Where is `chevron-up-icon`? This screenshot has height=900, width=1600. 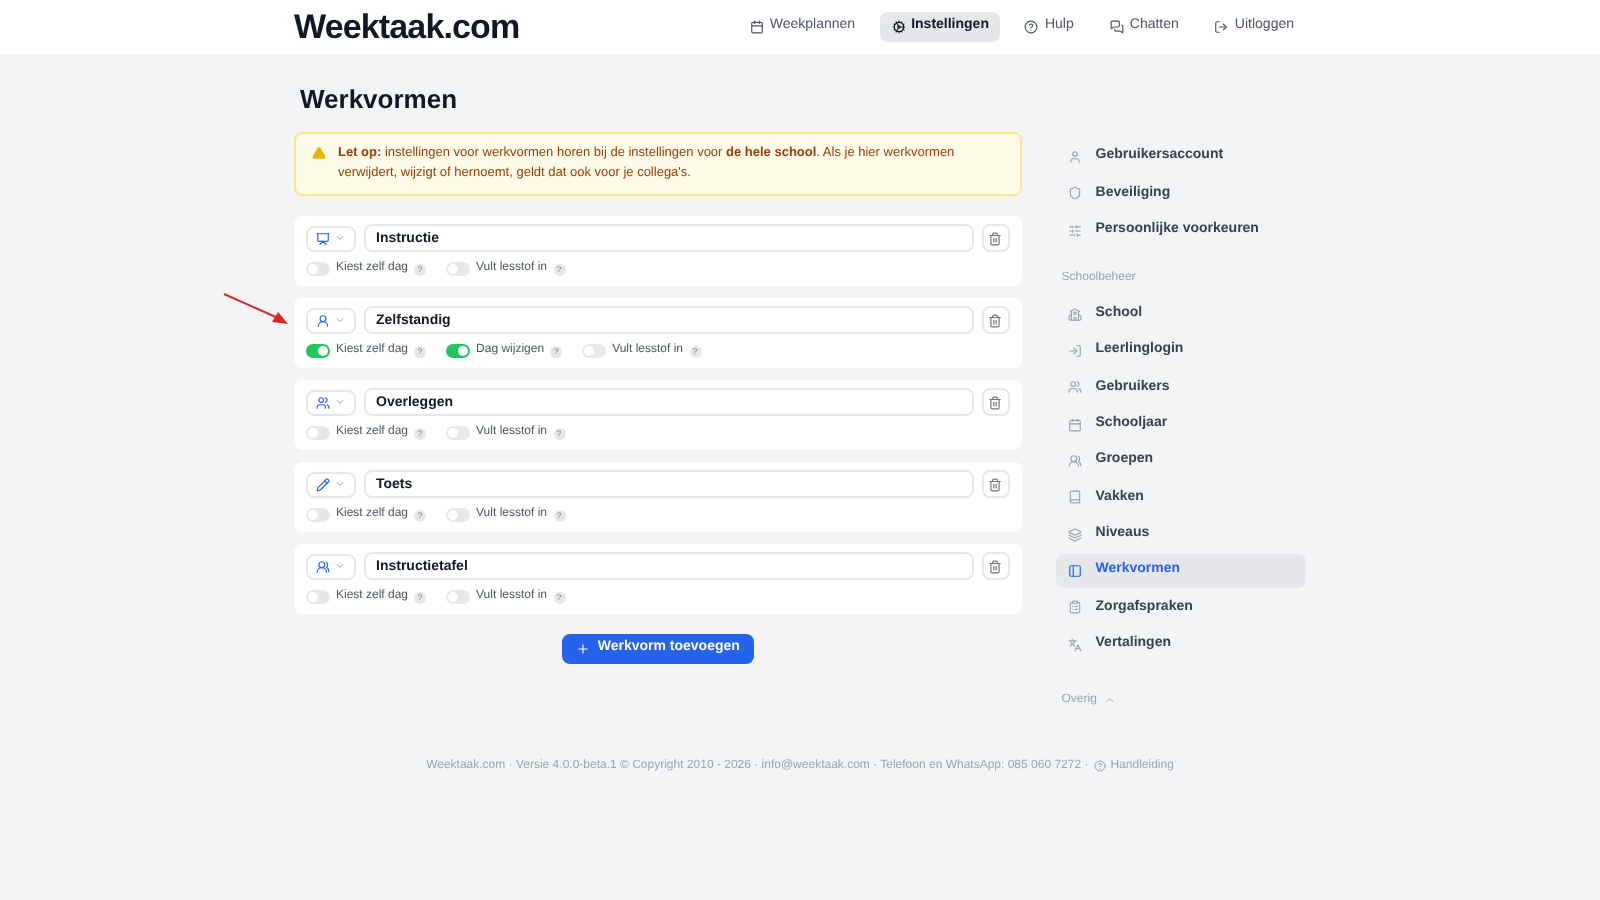
chevron-up-icon is located at coordinates (1110, 700).